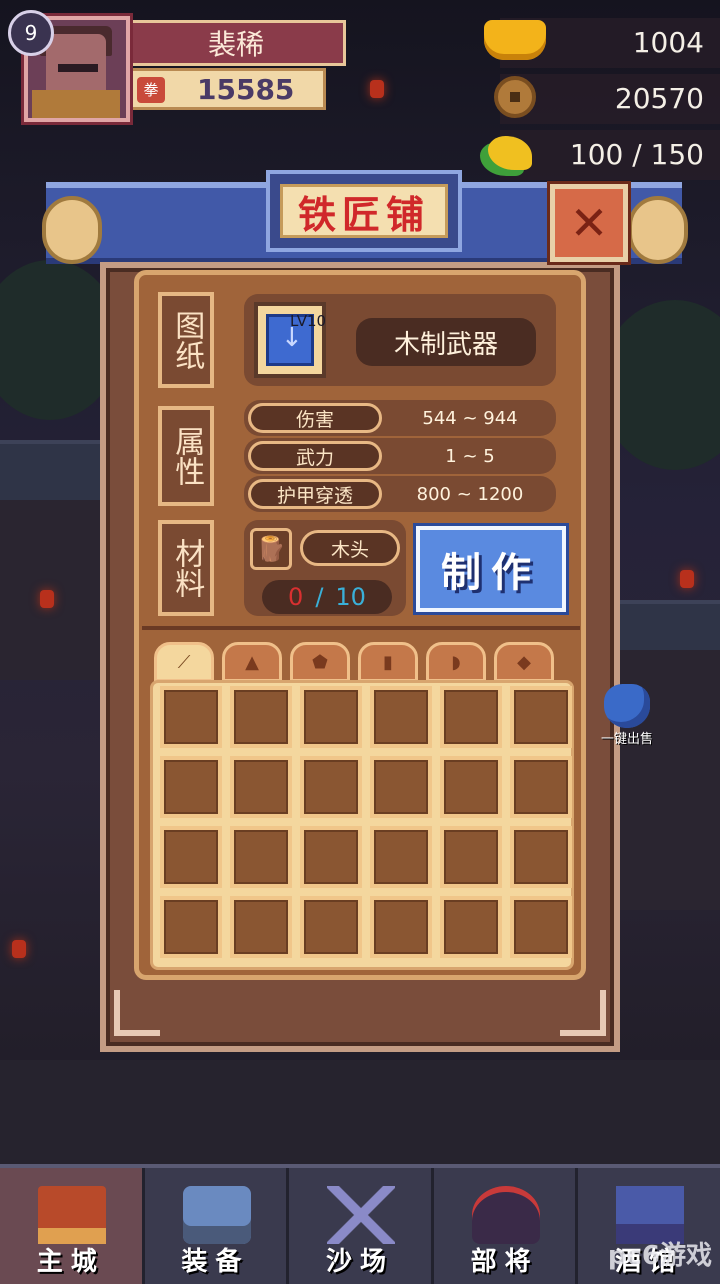 The height and width of the screenshot is (1284, 720). I want to click on boots-icon: ▮, so click(388, 662).